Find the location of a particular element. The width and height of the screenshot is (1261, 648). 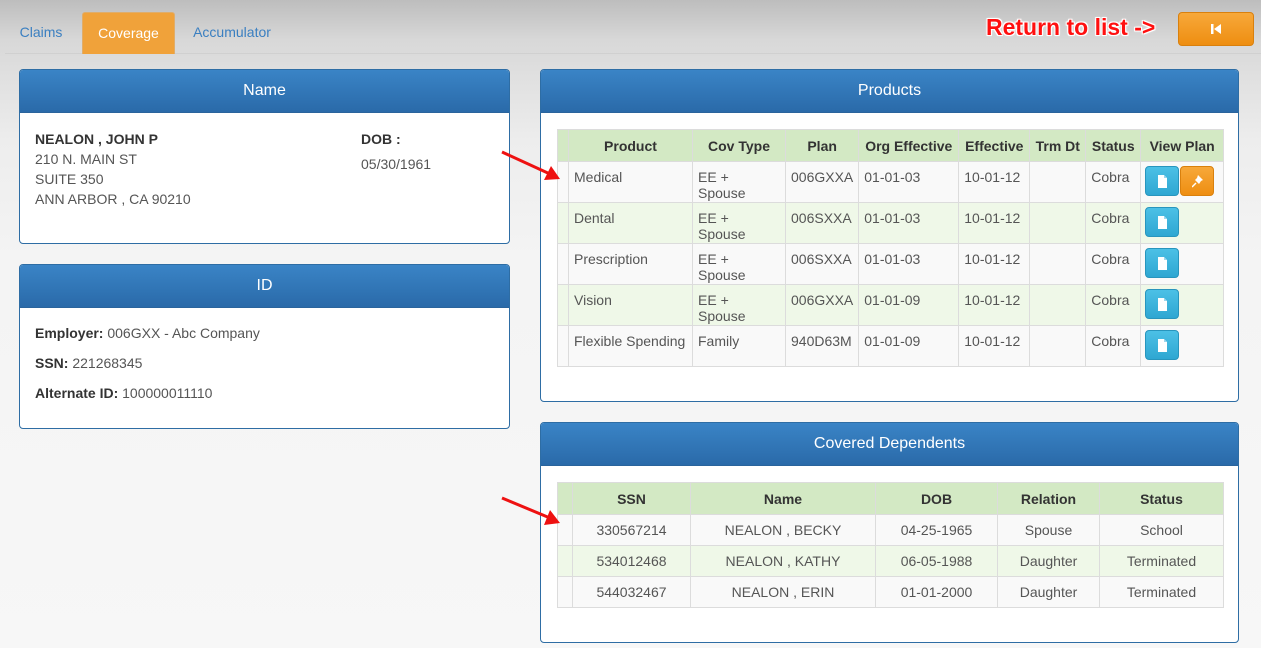

dob-value: 05/30/1961 is located at coordinates (396, 164).